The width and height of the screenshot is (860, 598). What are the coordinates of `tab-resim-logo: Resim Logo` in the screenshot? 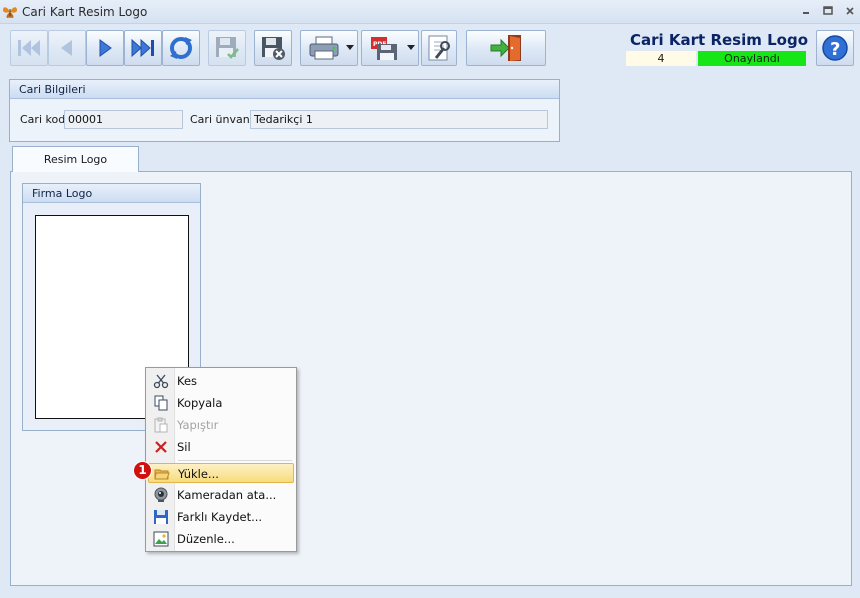 It's located at (75, 159).